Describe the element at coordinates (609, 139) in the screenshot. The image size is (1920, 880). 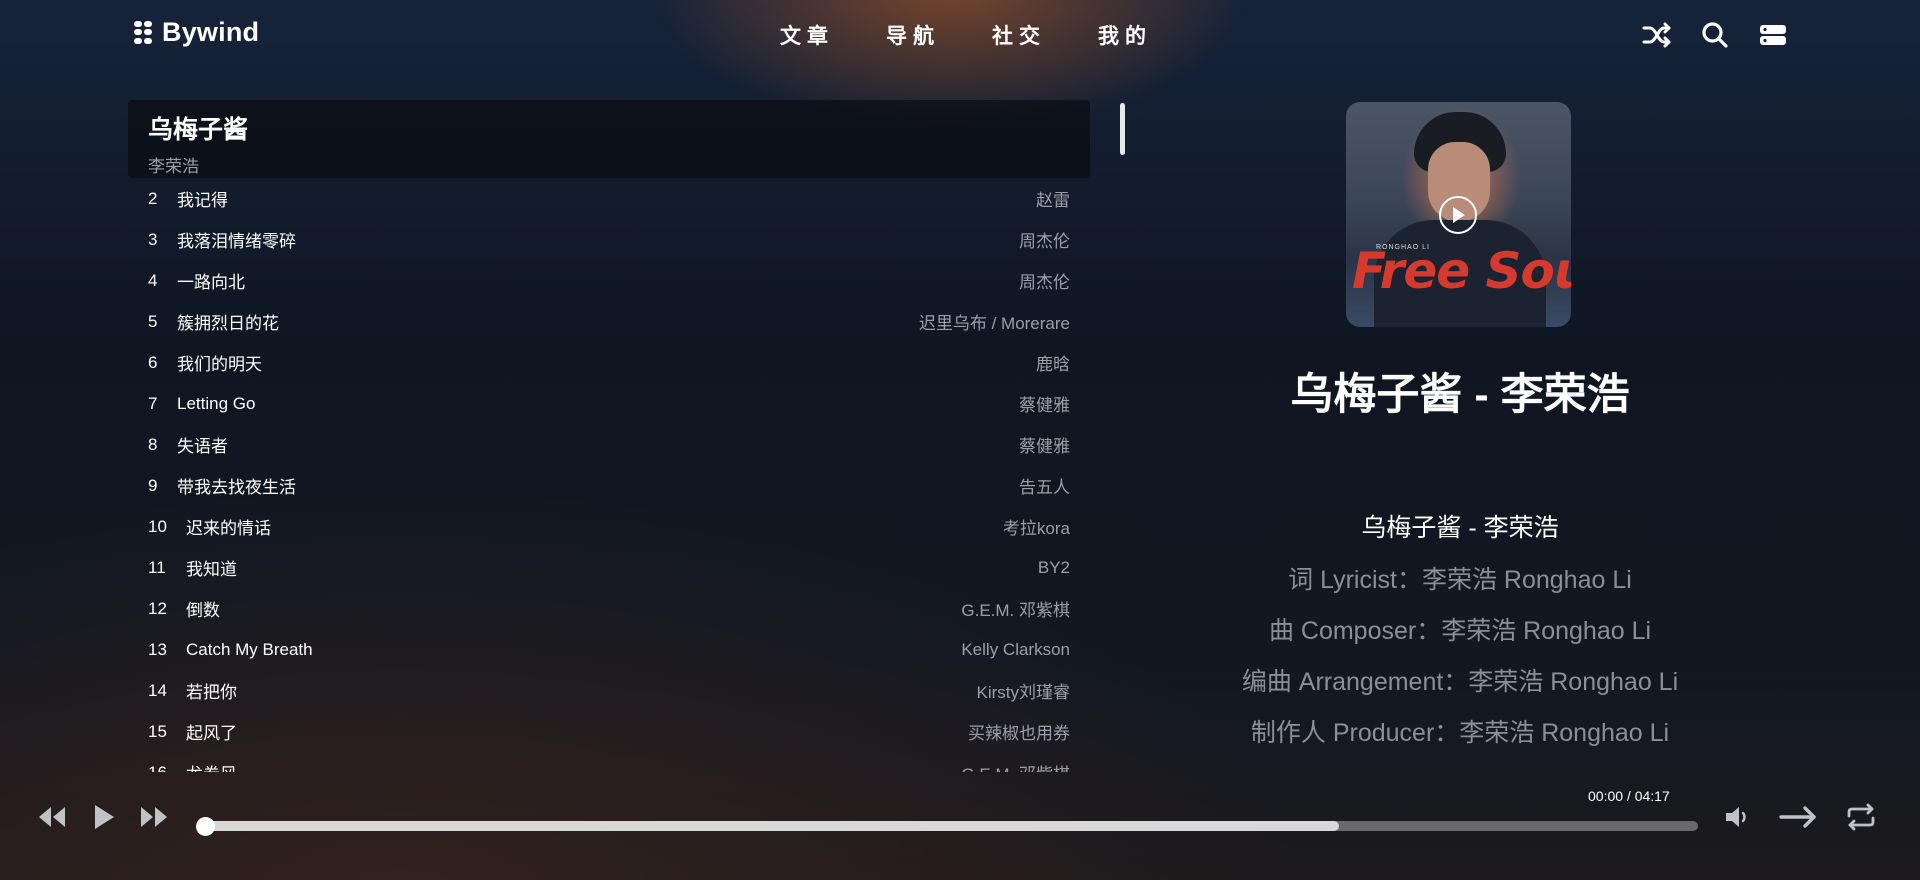
I see `current-track: 乌梅子酱 李荣浩` at that location.